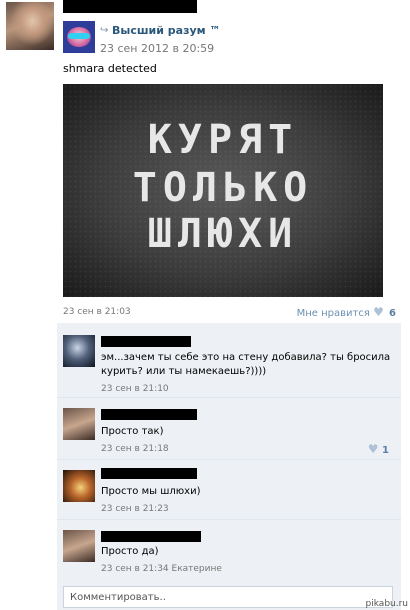 The height and width of the screenshot is (610, 410). I want to click on photo-text-line-1: КУРЯТ, so click(223, 140).